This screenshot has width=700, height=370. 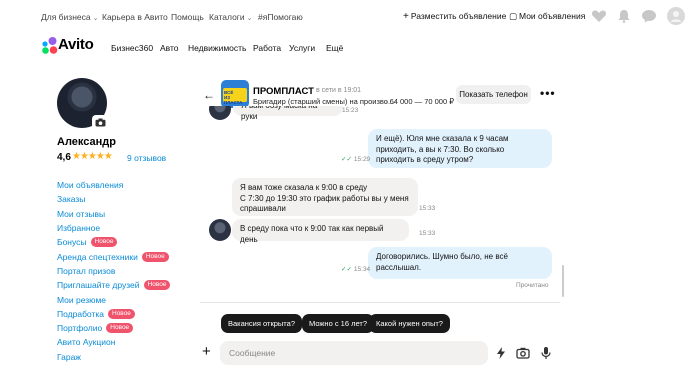 I want to click on microphone-icon, so click(x=546, y=353).